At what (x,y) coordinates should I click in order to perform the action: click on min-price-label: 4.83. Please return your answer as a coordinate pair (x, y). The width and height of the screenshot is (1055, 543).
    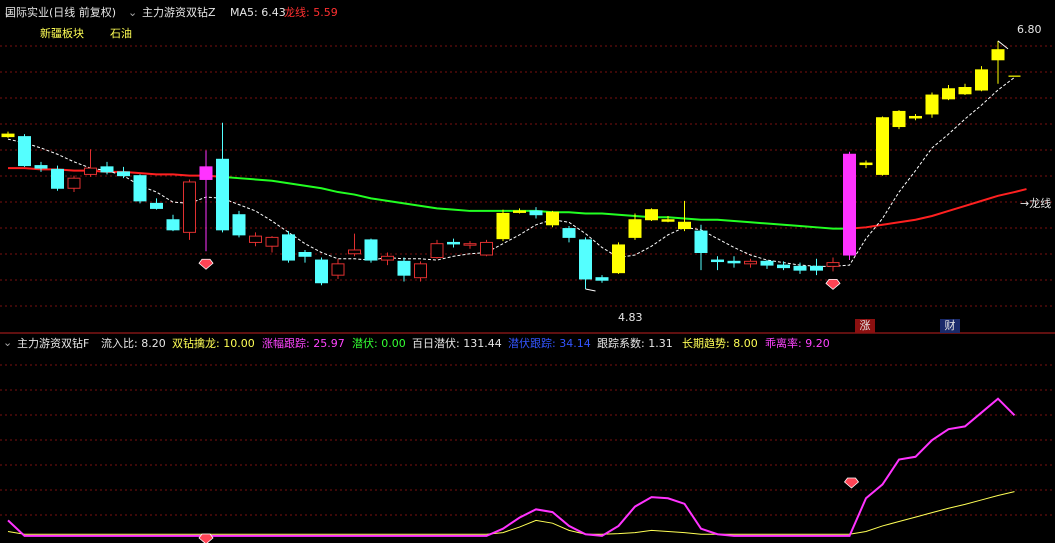
    Looking at the image, I should click on (630, 317).